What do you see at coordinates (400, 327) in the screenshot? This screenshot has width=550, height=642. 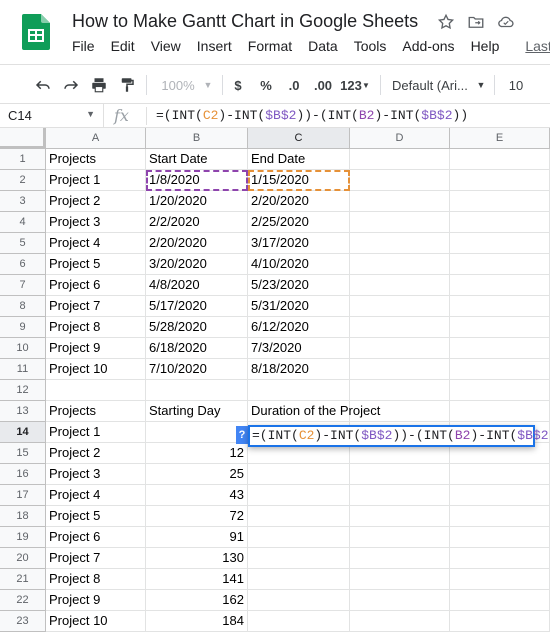 I see `cell-d9` at bounding box center [400, 327].